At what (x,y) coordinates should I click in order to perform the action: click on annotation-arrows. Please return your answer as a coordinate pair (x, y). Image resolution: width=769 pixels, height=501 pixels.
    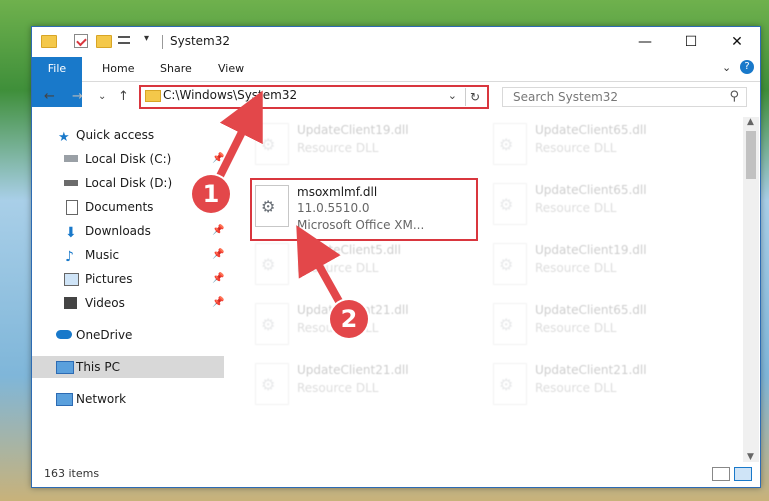
    Looking at the image, I should click on (279, 202).